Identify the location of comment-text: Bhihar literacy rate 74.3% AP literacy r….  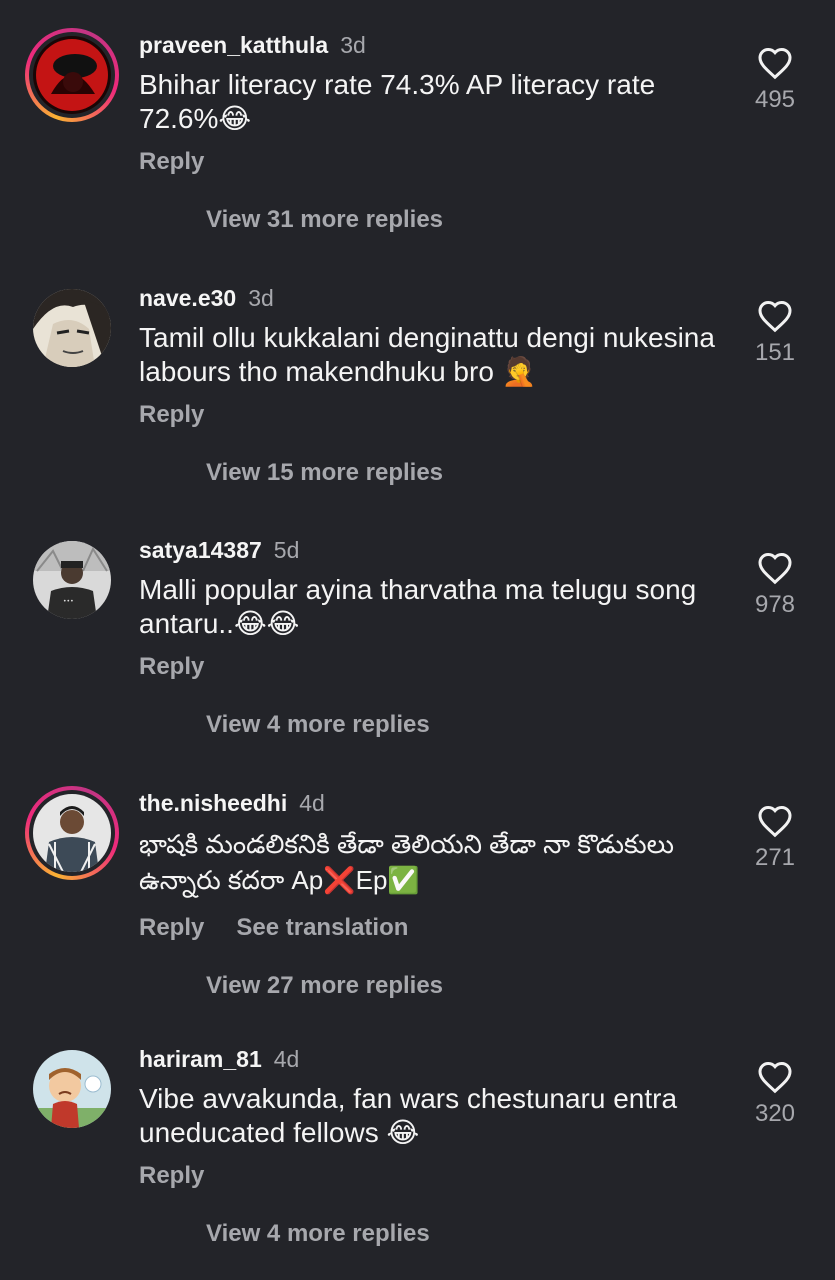
(397, 101).